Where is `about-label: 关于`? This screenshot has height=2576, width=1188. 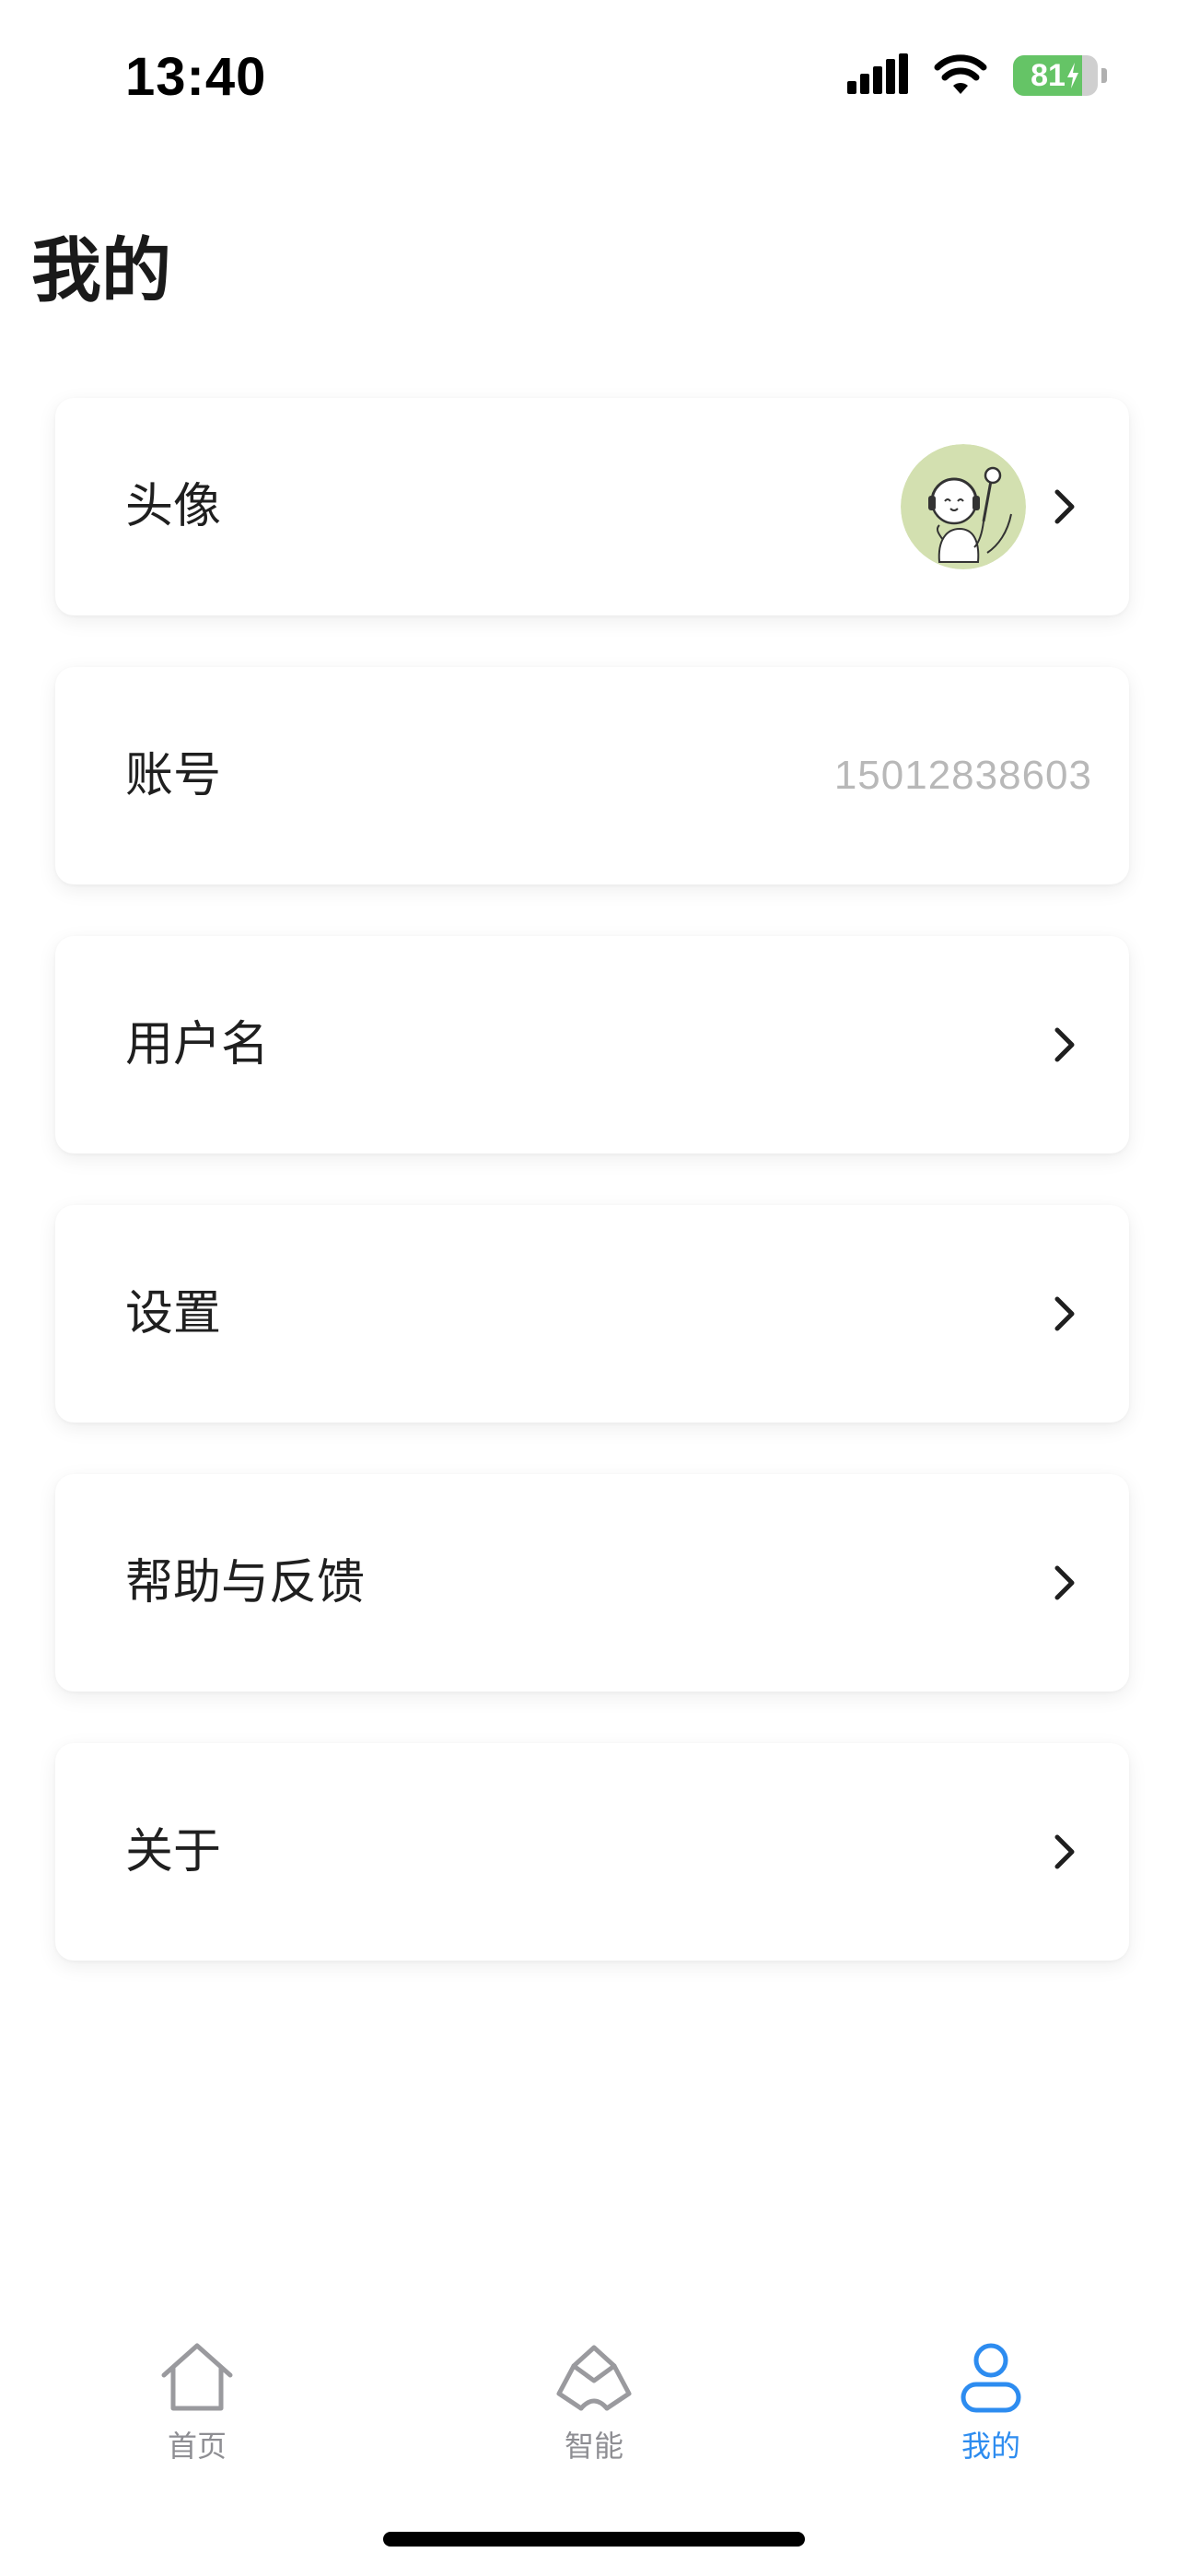
about-label: 关于 is located at coordinates (173, 1851).